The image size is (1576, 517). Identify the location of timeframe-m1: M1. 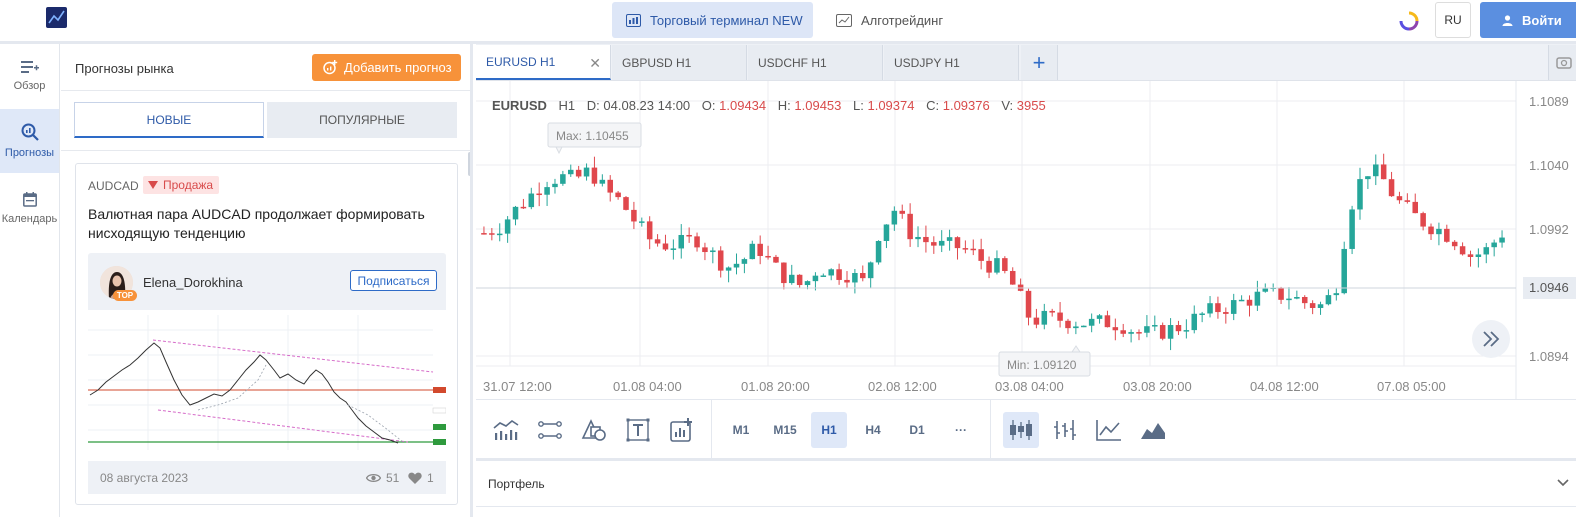
(741, 430).